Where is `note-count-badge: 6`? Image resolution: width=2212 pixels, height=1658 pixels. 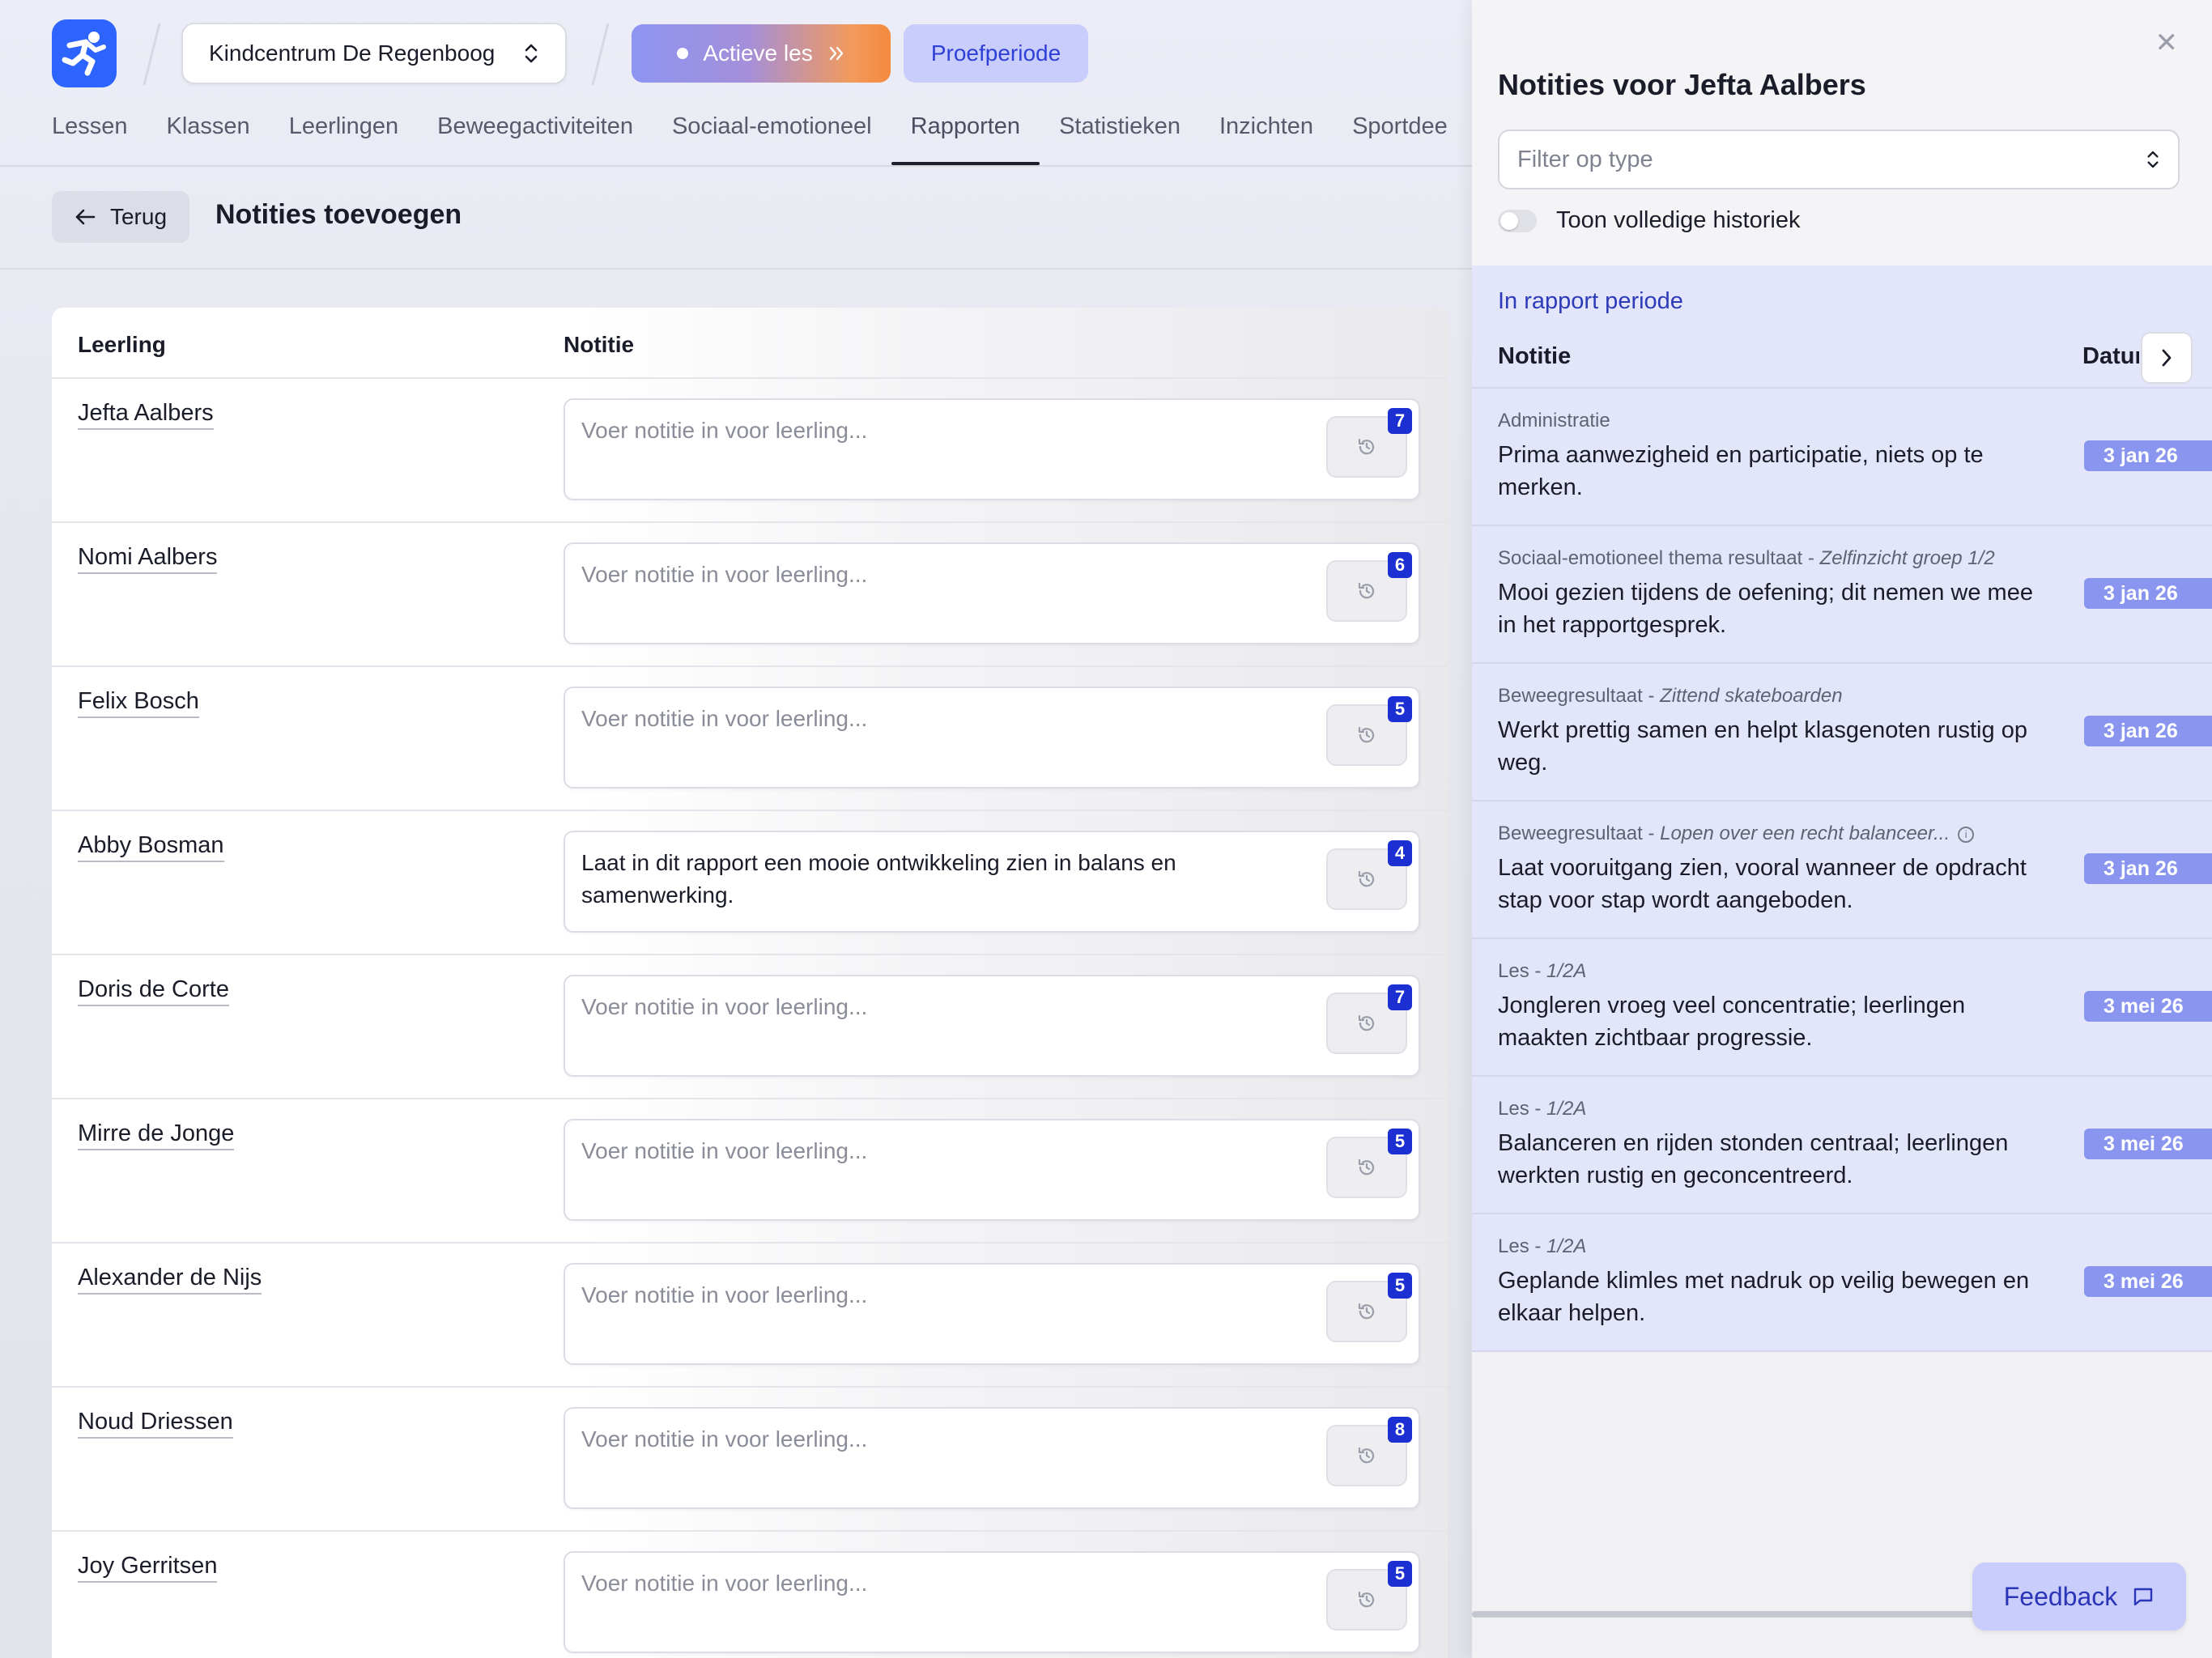
note-count-badge: 6 is located at coordinates (1400, 565).